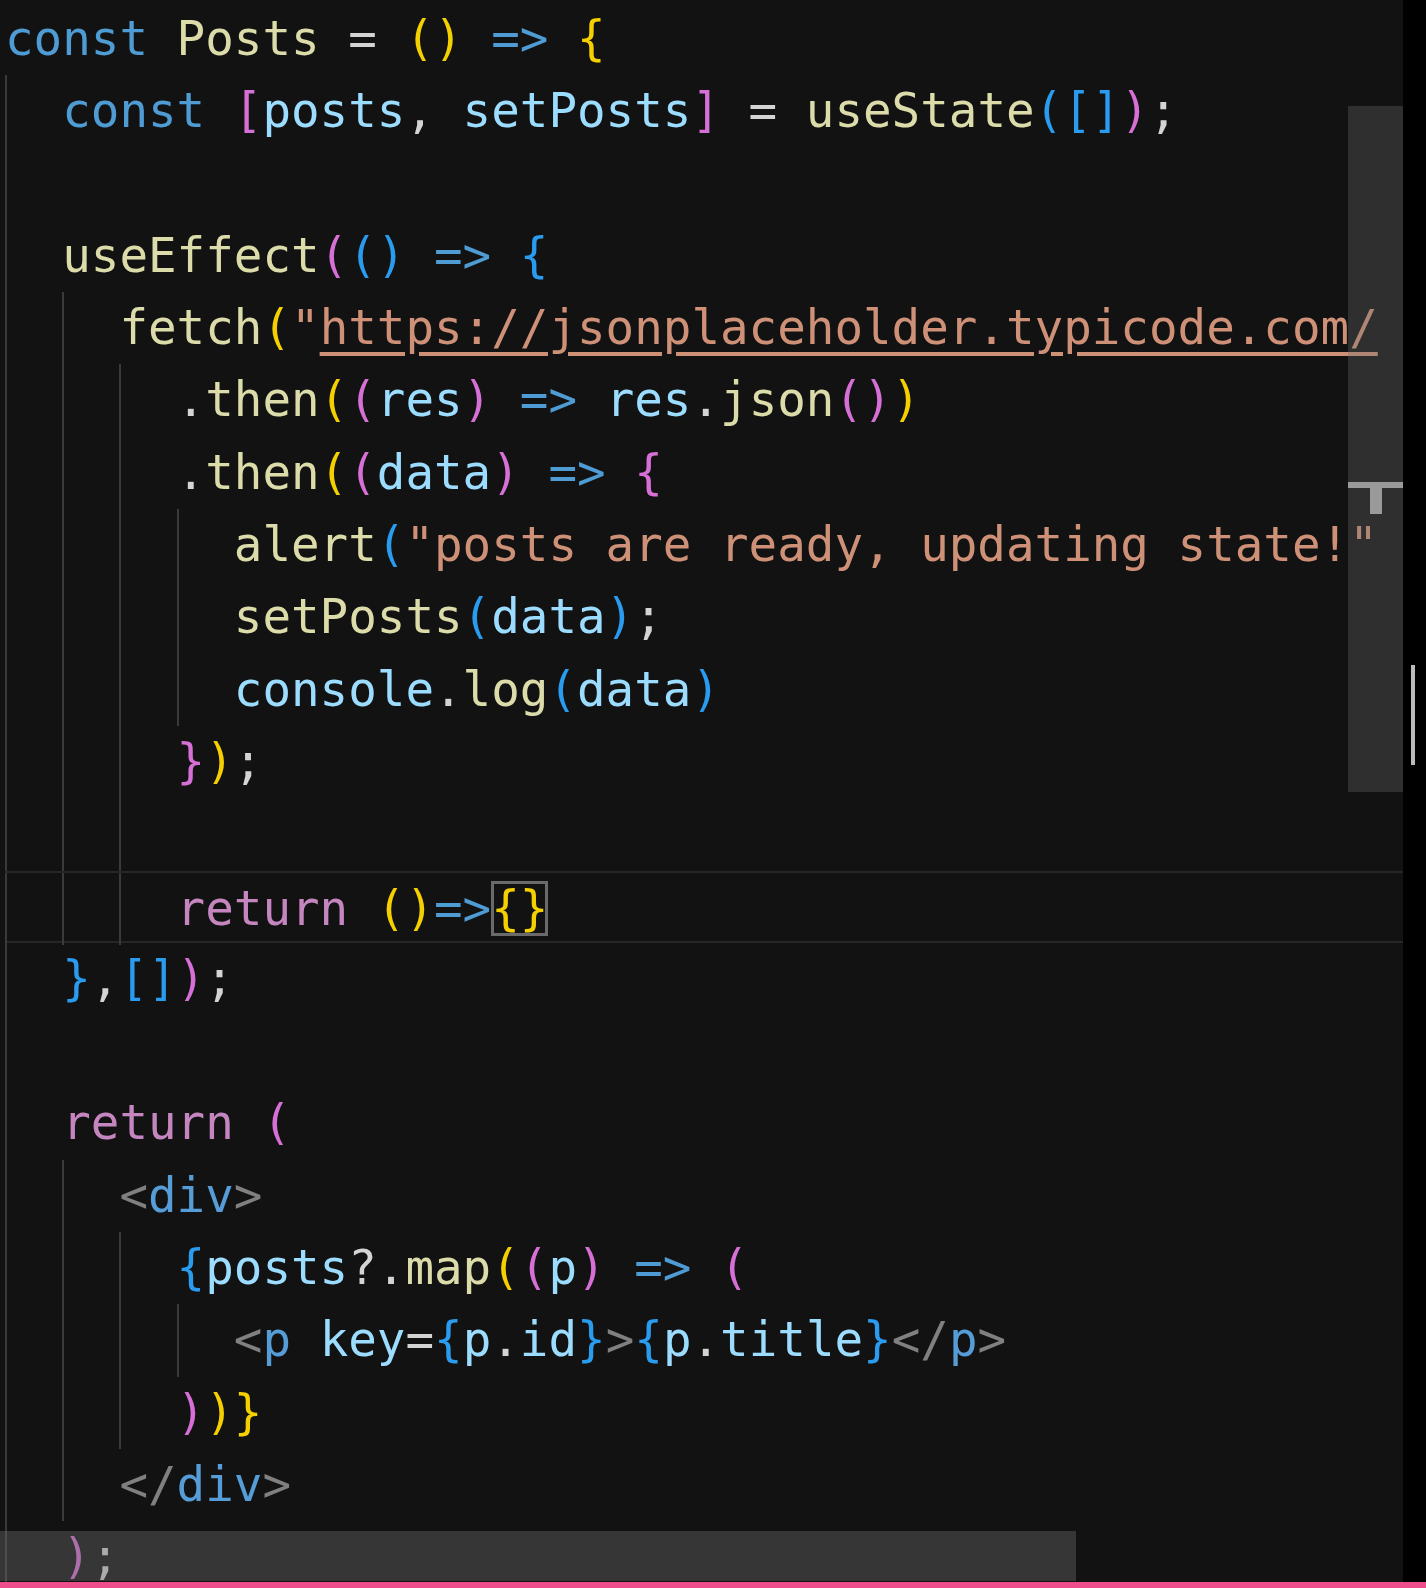  What do you see at coordinates (704, 617) in the screenshot?
I see `code-line: setPosts(data);` at bounding box center [704, 617].